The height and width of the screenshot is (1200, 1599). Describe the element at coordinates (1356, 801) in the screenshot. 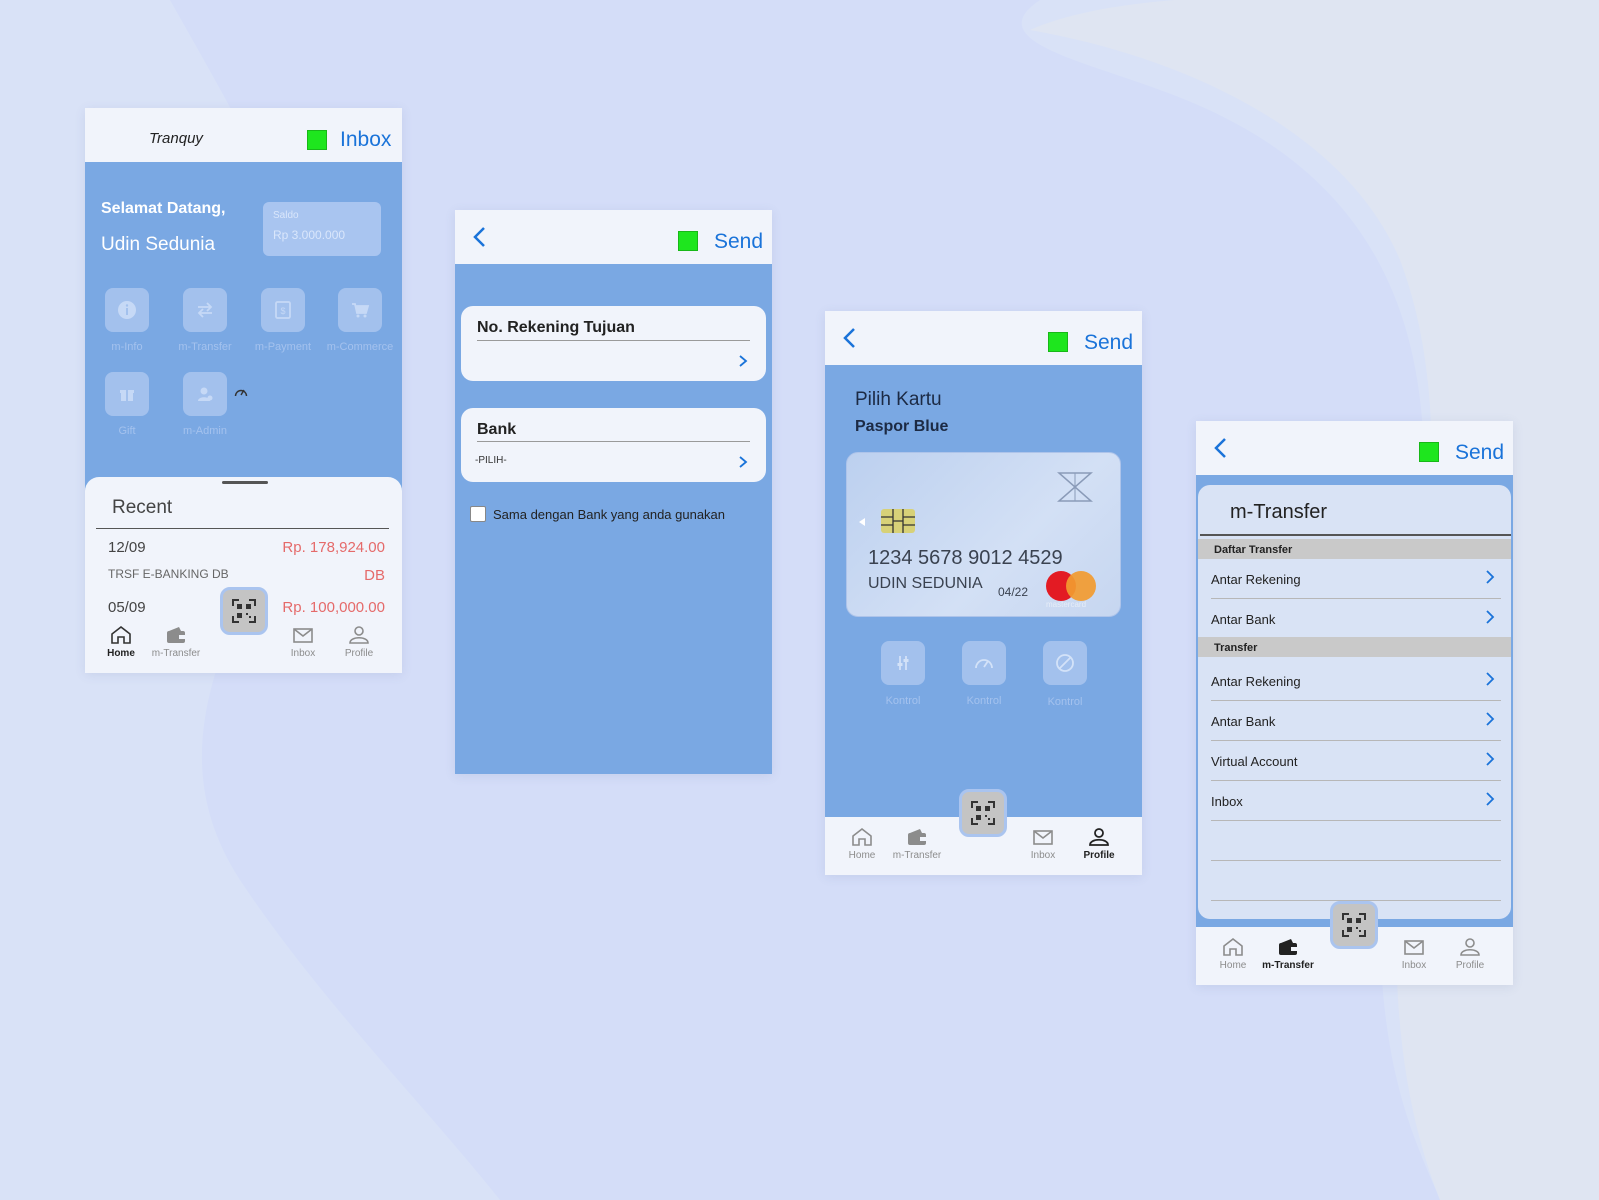

I see `list-item: Inbox` at that location.